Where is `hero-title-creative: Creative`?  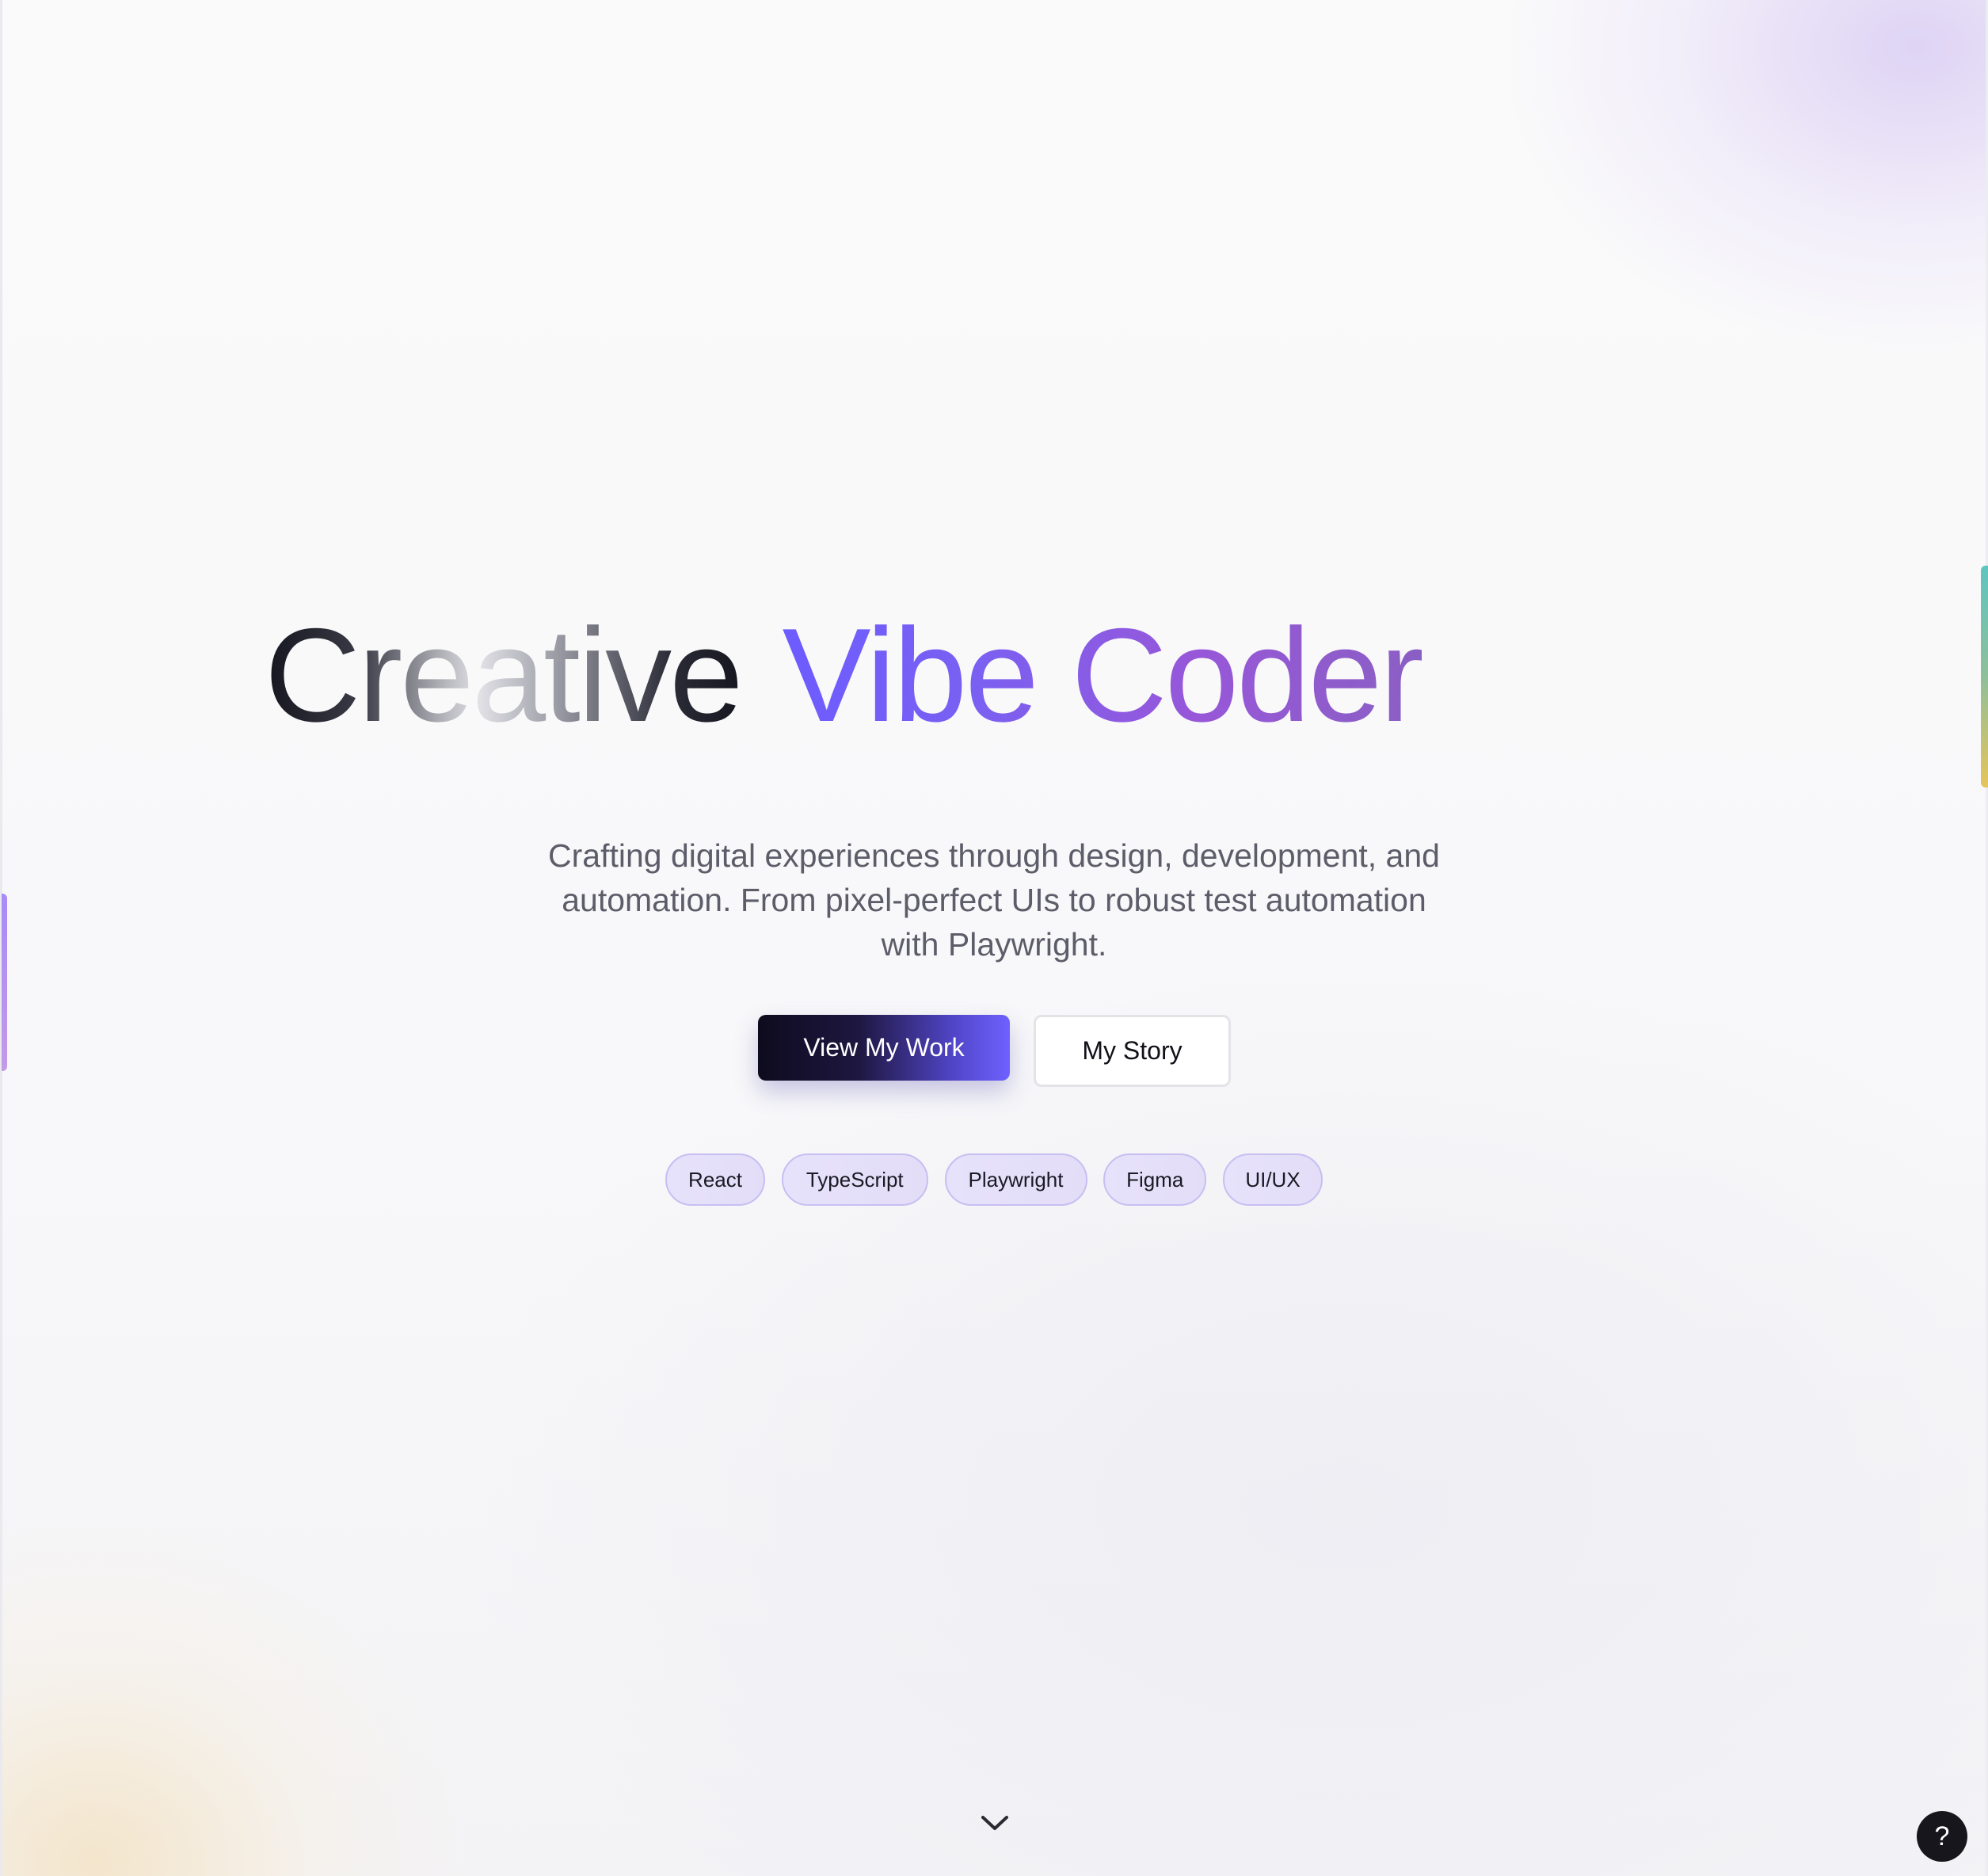
hero-title-creative: Creative is located at coordinates (505, 675).